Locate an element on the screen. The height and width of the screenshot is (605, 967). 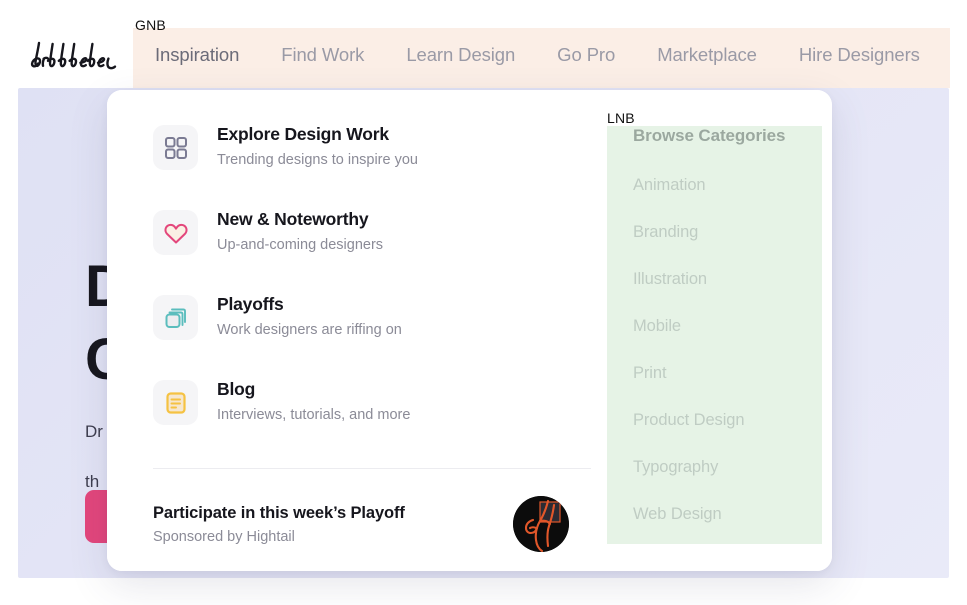
category-item-animation: Animation is located at coordinates (732, 185).